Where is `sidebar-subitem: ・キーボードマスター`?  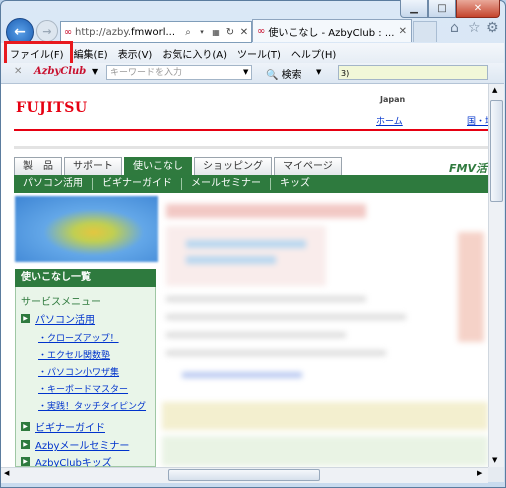
sidebar-subitem: ・キーボードマスター is located at coordinates (83, 388).